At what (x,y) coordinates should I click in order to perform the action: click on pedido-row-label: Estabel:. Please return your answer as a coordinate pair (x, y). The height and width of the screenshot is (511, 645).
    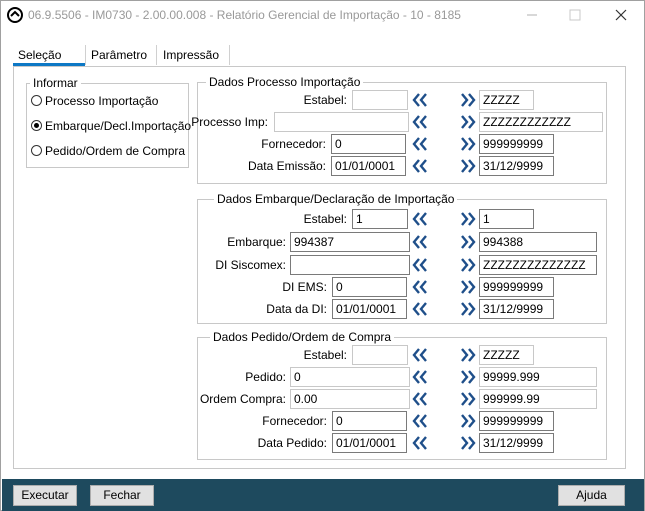
    Looking at the image, I should click on (325, 355).